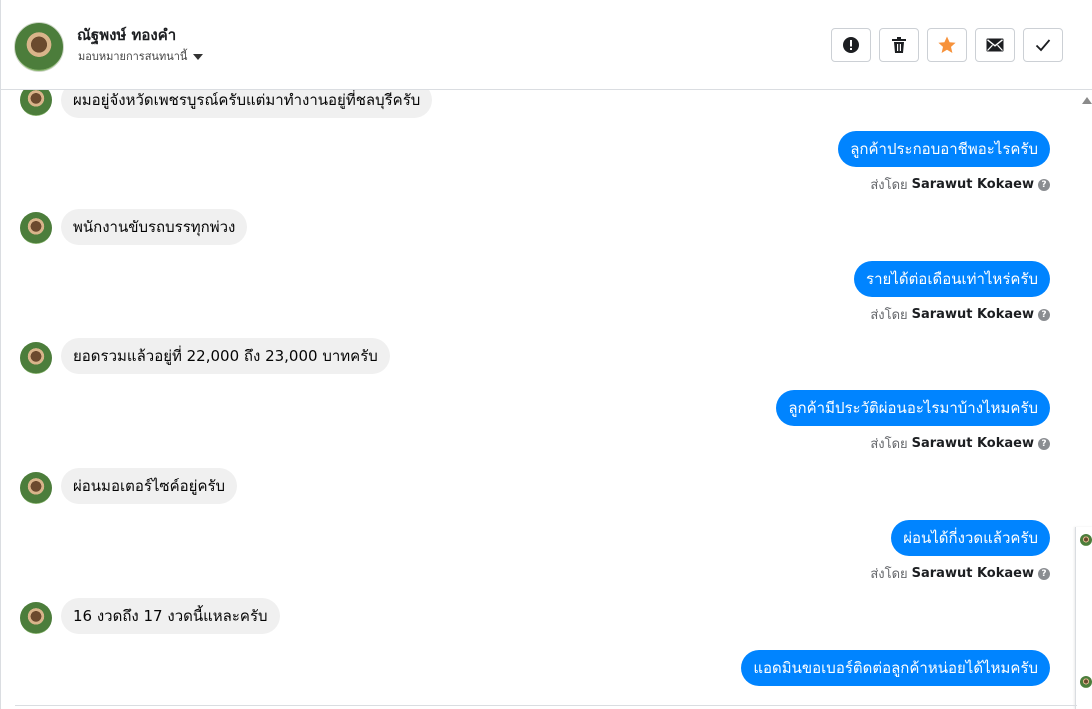  I want to click on incoming-message: ผ่อนมอเตอร์ไซค์อยู่ครับ, so click(149, 486).